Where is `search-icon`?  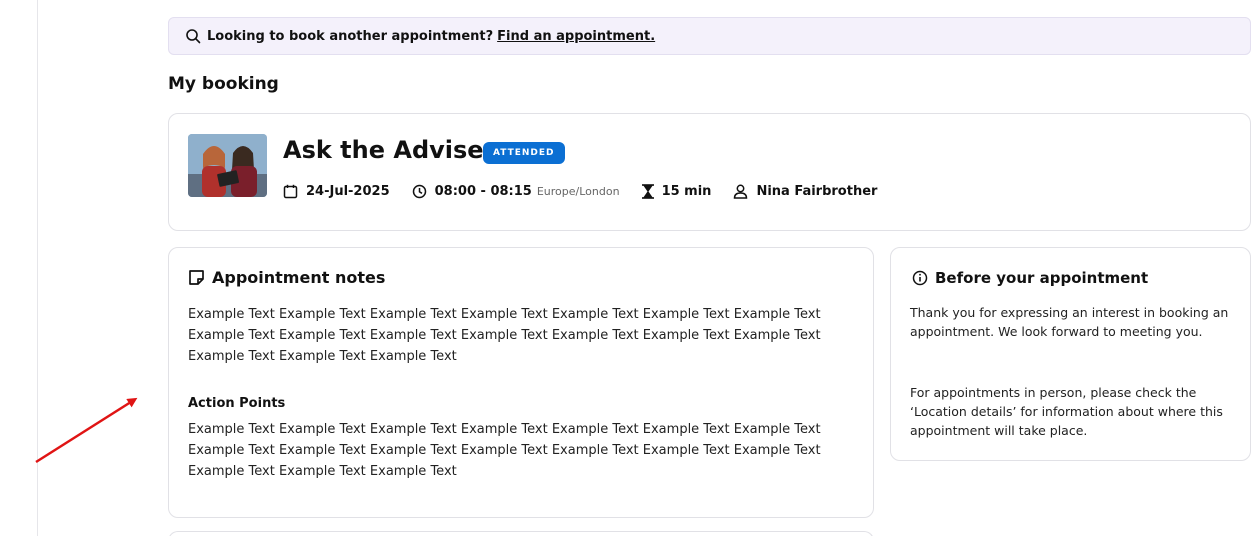 search-icon is located at coordinates (193, 36).